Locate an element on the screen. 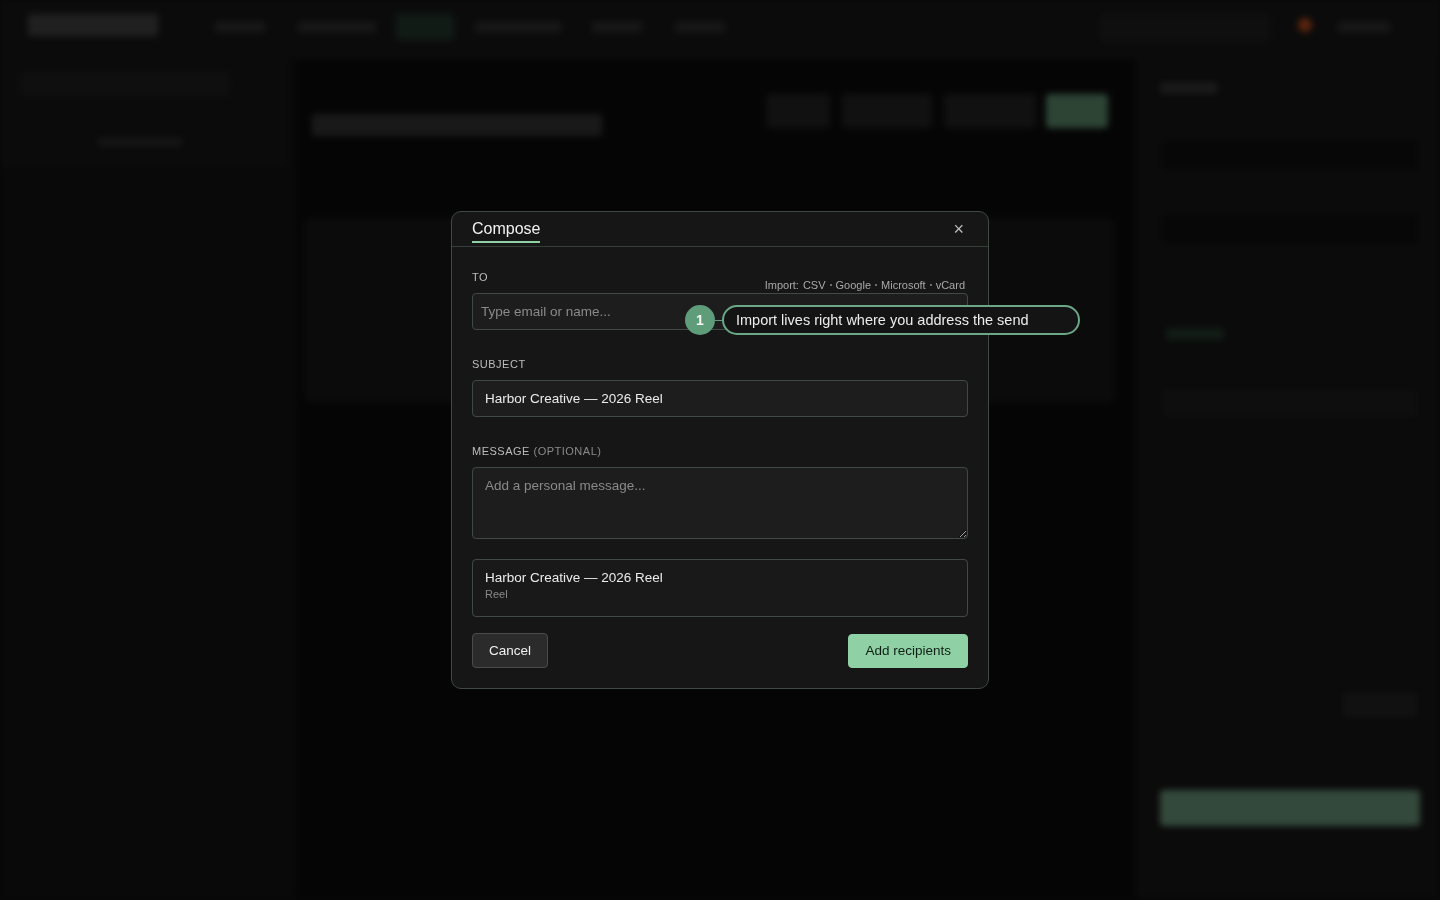 This screenshot has width=1440, height=900. coach-tooltip: Import lives right where you address the send is located at coordinates (901, 320).